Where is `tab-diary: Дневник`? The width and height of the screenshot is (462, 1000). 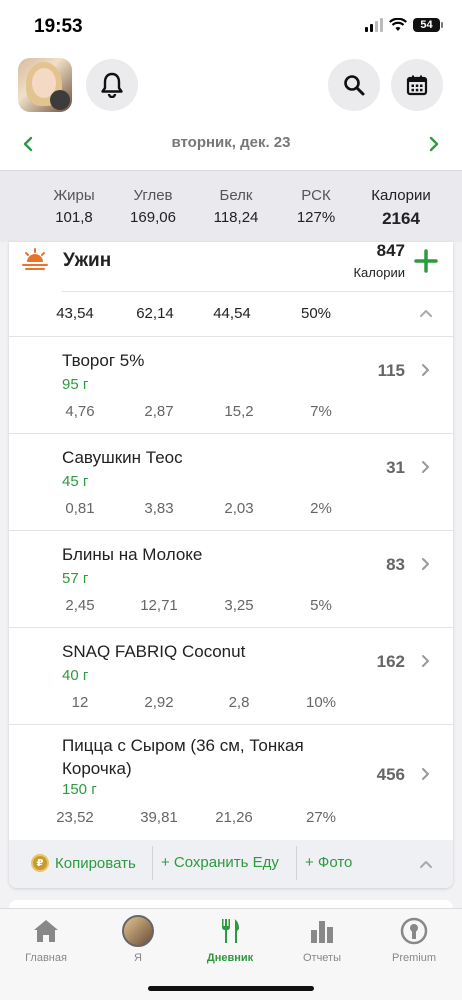 tab-diary: Дневник is located at coordinates (230, 939).